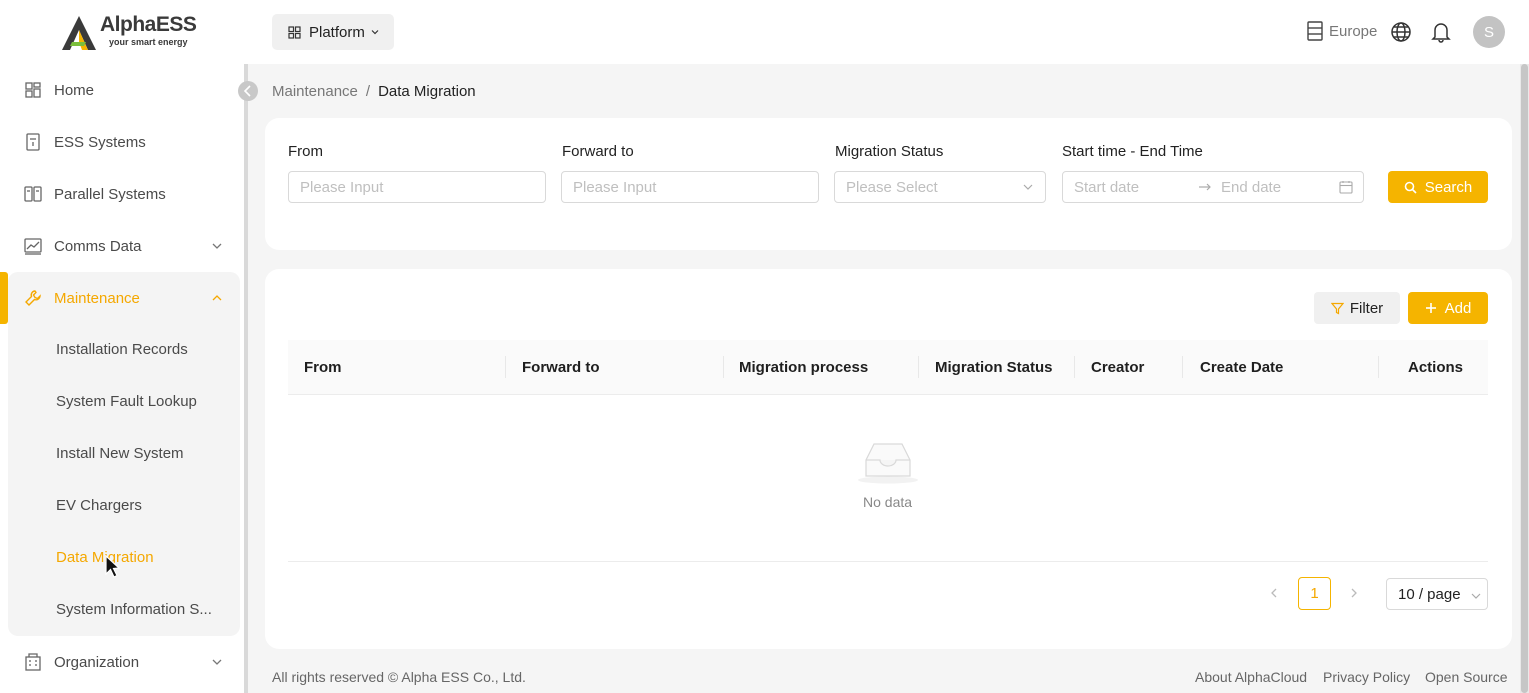  I want to click on table-bottom-border, so click(888, 561).